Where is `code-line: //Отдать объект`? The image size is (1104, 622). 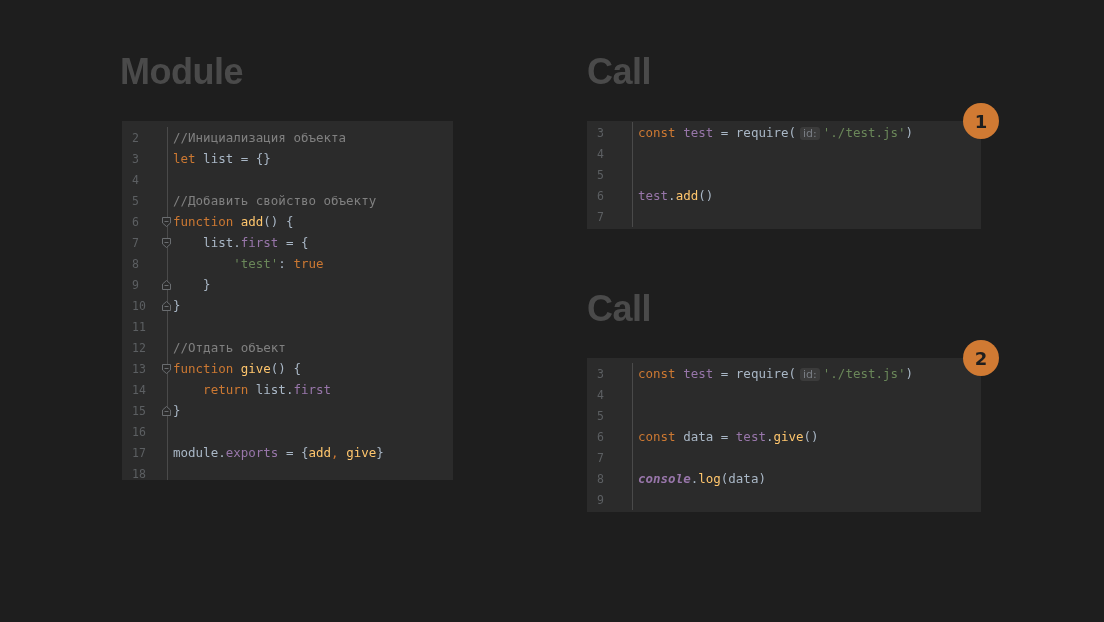 code-line: //Отдать объект is located at coordinates (229, 347).